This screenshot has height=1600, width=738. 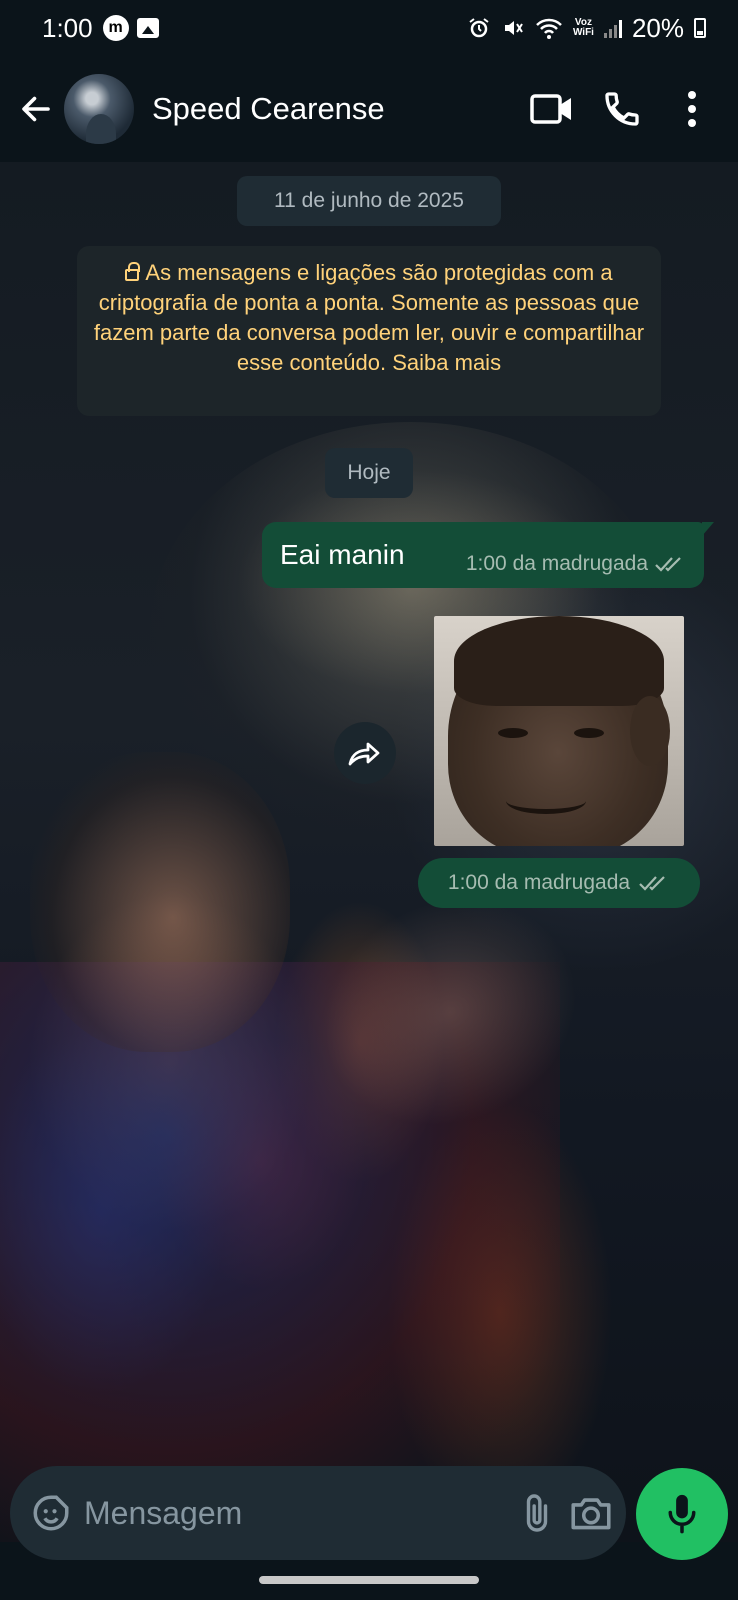 What do you see at coordinates (294, 1513) in the screenshot?
I see `message-input` at bounding box center [294, 1513].